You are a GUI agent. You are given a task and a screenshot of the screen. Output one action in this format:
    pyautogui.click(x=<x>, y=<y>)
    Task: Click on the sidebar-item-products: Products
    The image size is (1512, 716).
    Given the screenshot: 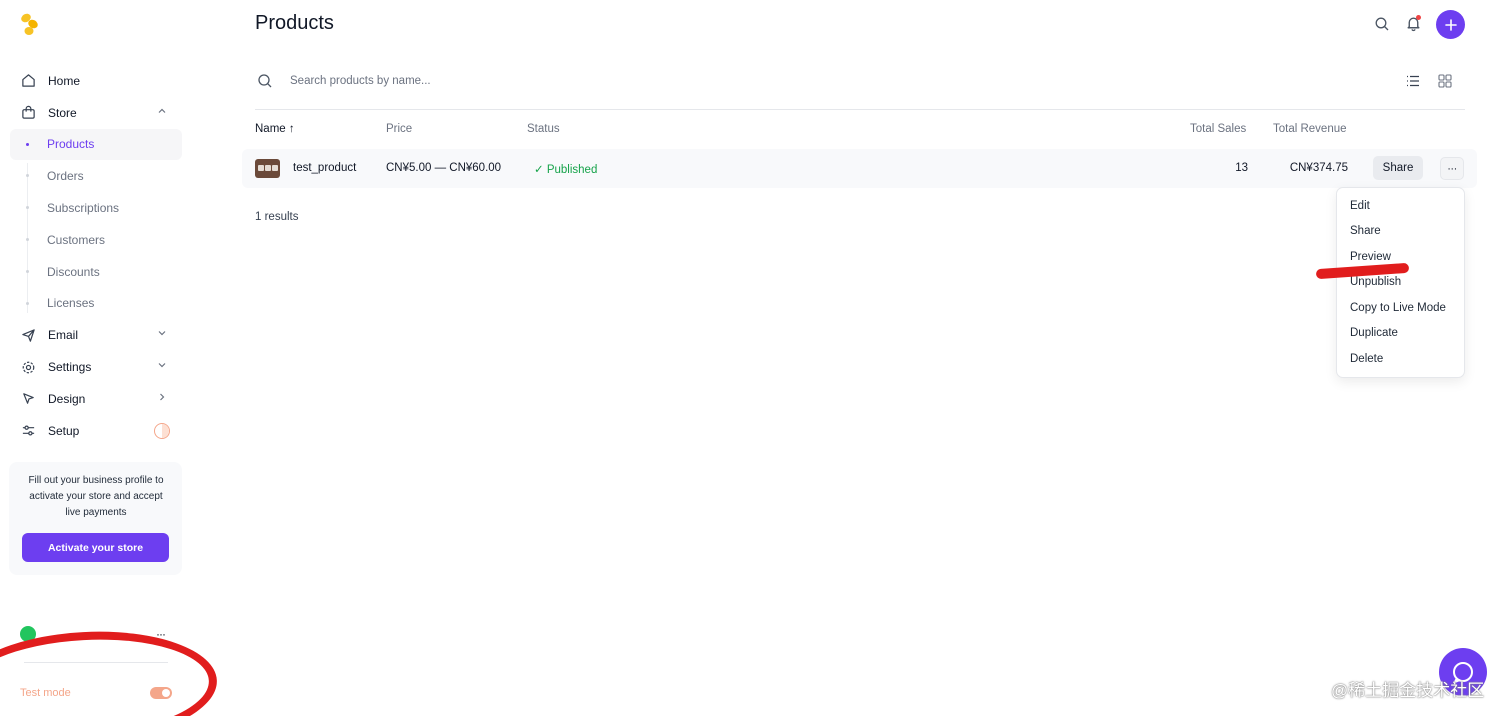 What is the action you would take?
    pyautogui.click(x=96, y=144)
    